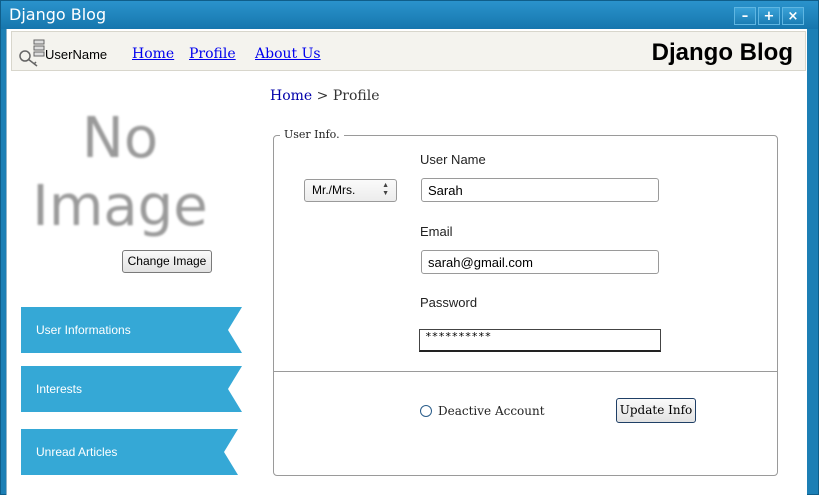 Image resolution: width=819 pixels, height=495 pixels. I want to click on sidebar-item-unread-articles: Unread Articles, so click(129, 452).